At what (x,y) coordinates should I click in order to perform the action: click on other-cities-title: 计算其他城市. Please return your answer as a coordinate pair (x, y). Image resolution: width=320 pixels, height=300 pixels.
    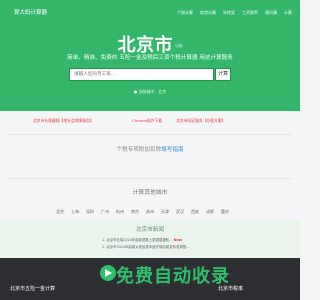
    Looking at the image, I should click on (150, 193).